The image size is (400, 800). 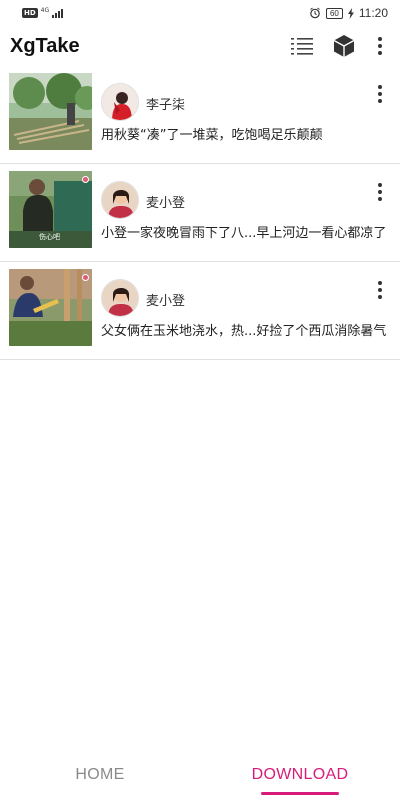 What do you see at coordinates (200, 115) in the screenshot?
I see `video-item: 李子柒 用秋葵“凑”了一堆菜，吃饱喝足乐颠颠` at bounding box center [200, 115].